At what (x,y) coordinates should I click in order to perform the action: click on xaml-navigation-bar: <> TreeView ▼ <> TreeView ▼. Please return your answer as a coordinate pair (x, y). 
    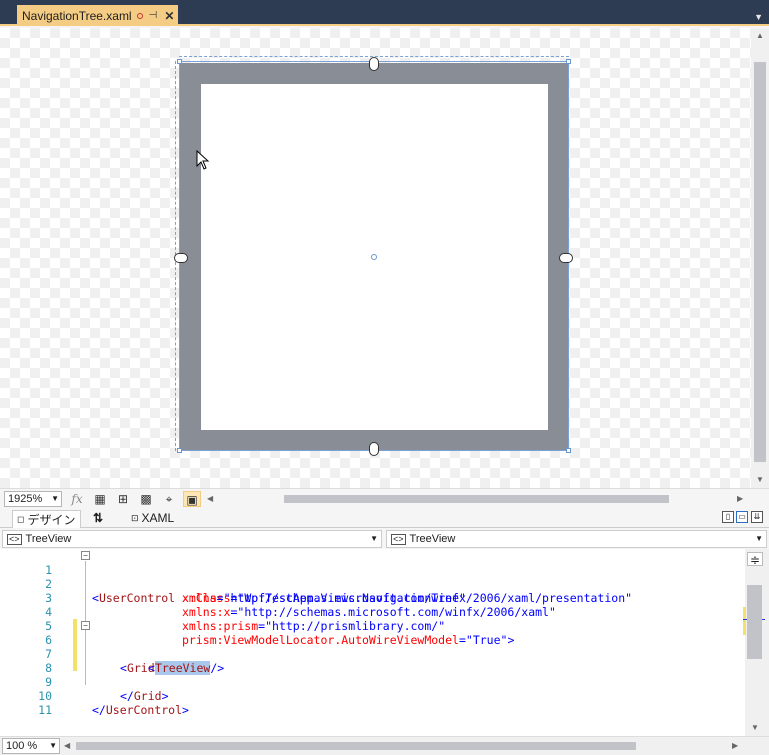
    Looking at the image, I should click on (384, 538).